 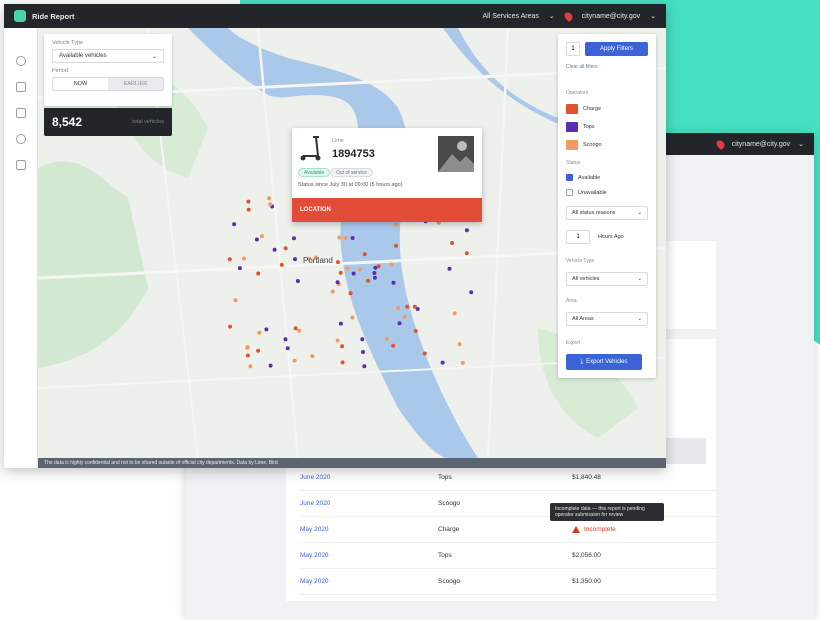 I want to click on chart-icon, so click(x=21, y=87).